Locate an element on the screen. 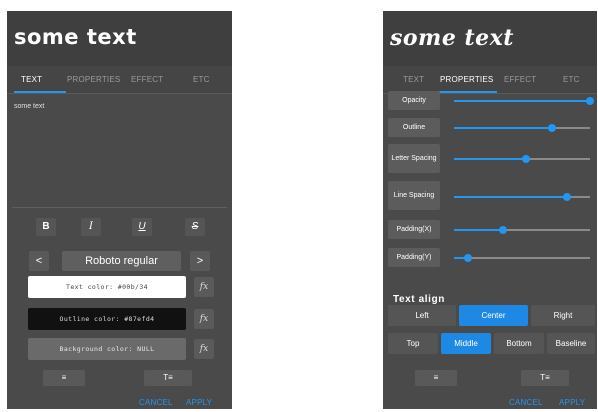 The height and width of the screenshot is (412, 598). bold-button: B is located at coordinates (46, 227).